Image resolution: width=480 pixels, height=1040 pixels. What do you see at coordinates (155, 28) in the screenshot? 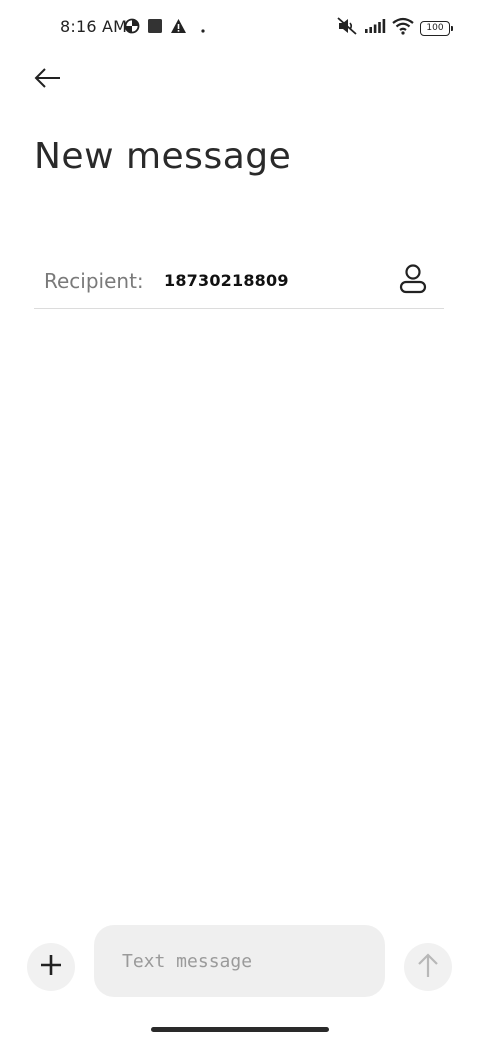
I see `square-notification-icon` at bounding box center [155, 28].